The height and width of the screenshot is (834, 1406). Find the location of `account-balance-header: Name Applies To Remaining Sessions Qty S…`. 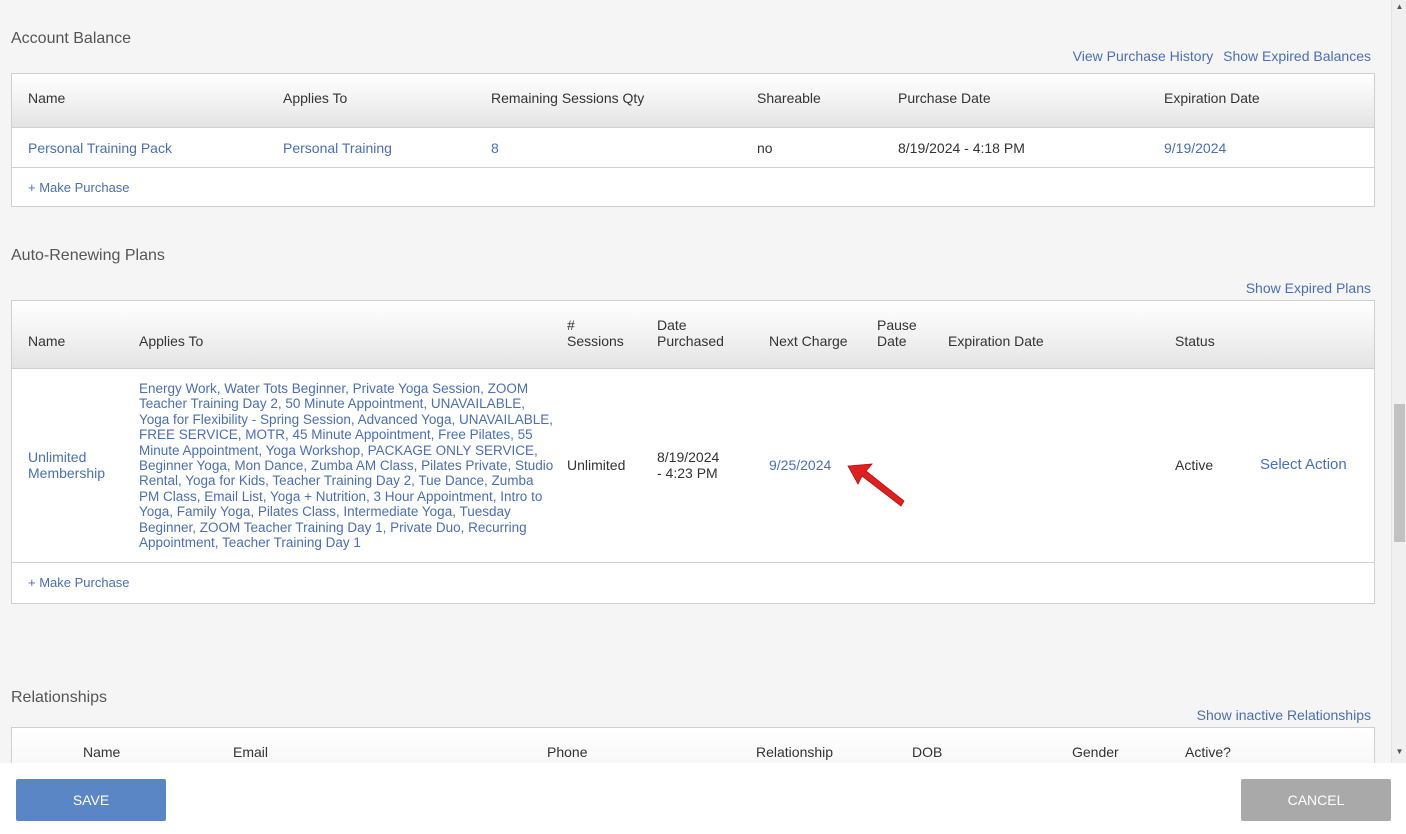

account-balance-header: Name Applies To Remaining Sessions Qty S… is located at coordinates (693, 101).